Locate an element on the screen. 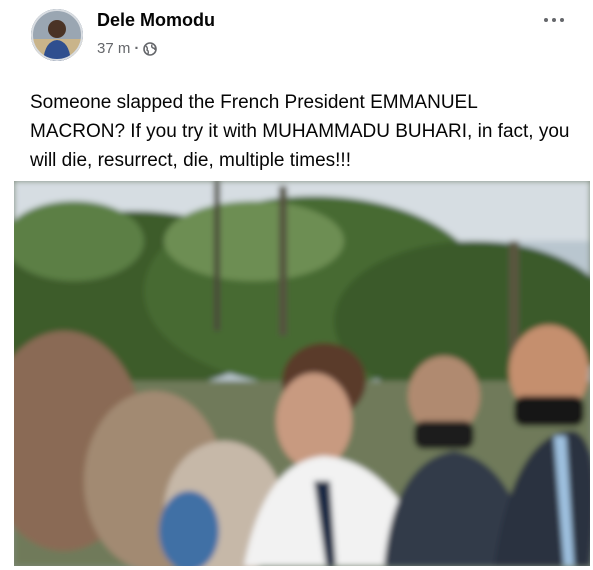  more-options-icon is located at coordinates (554, 20).